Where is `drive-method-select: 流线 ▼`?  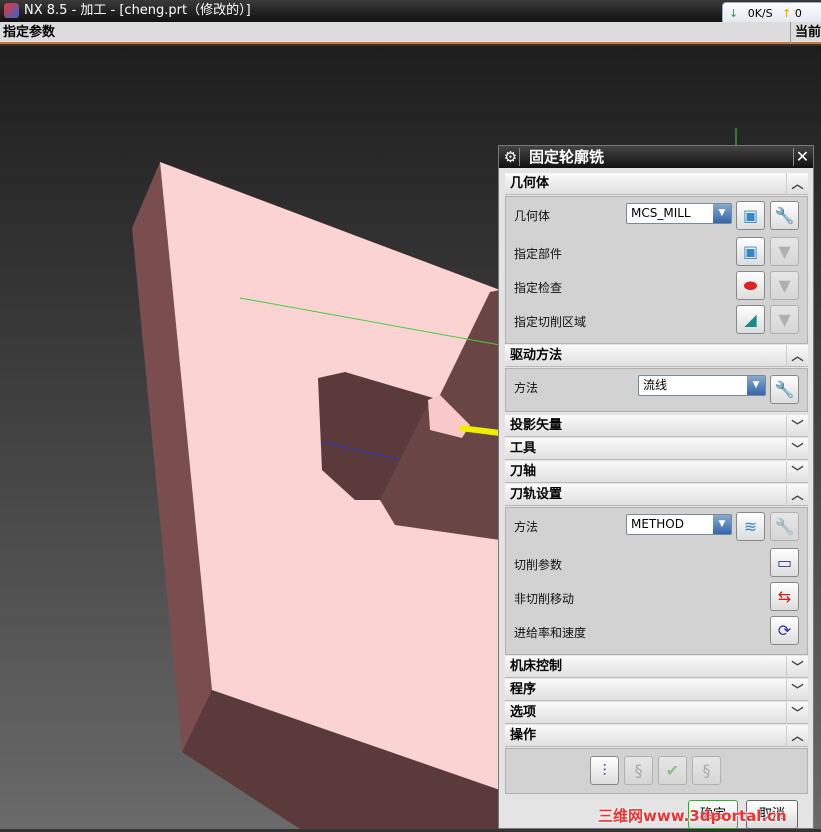
drive-method-select: 流线 ▼ is located at coordinates (702, 385).